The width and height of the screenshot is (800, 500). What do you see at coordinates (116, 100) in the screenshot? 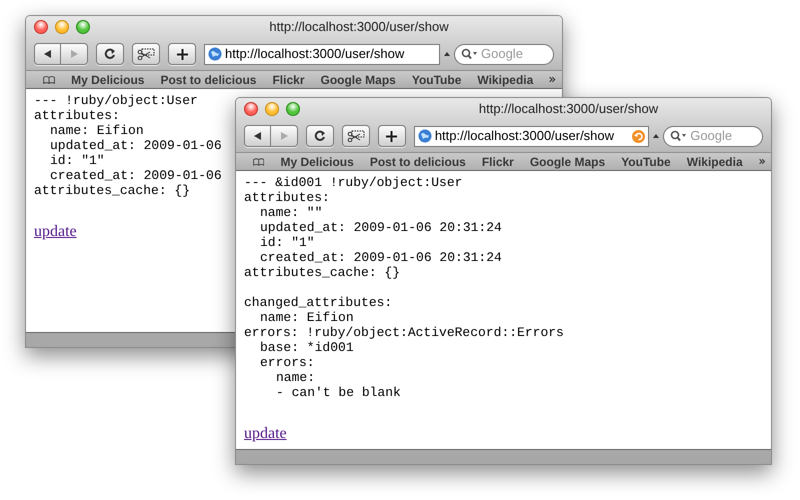
I see `code-line: --- !ruby/object:User` at bounding box center [116, 100].